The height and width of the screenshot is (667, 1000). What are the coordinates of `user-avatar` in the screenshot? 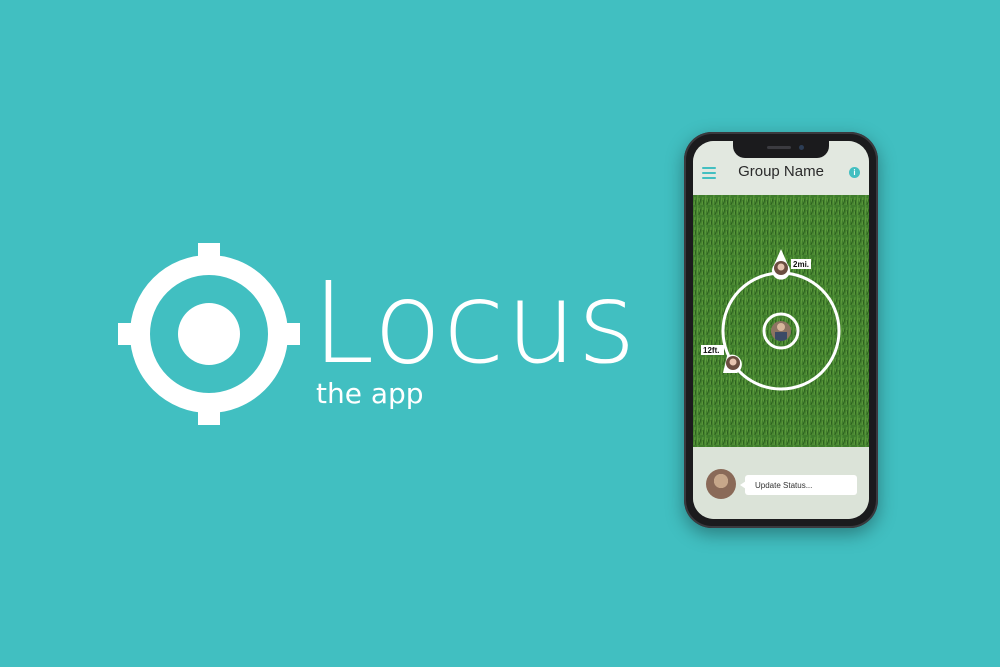 It's located at (721, 484).